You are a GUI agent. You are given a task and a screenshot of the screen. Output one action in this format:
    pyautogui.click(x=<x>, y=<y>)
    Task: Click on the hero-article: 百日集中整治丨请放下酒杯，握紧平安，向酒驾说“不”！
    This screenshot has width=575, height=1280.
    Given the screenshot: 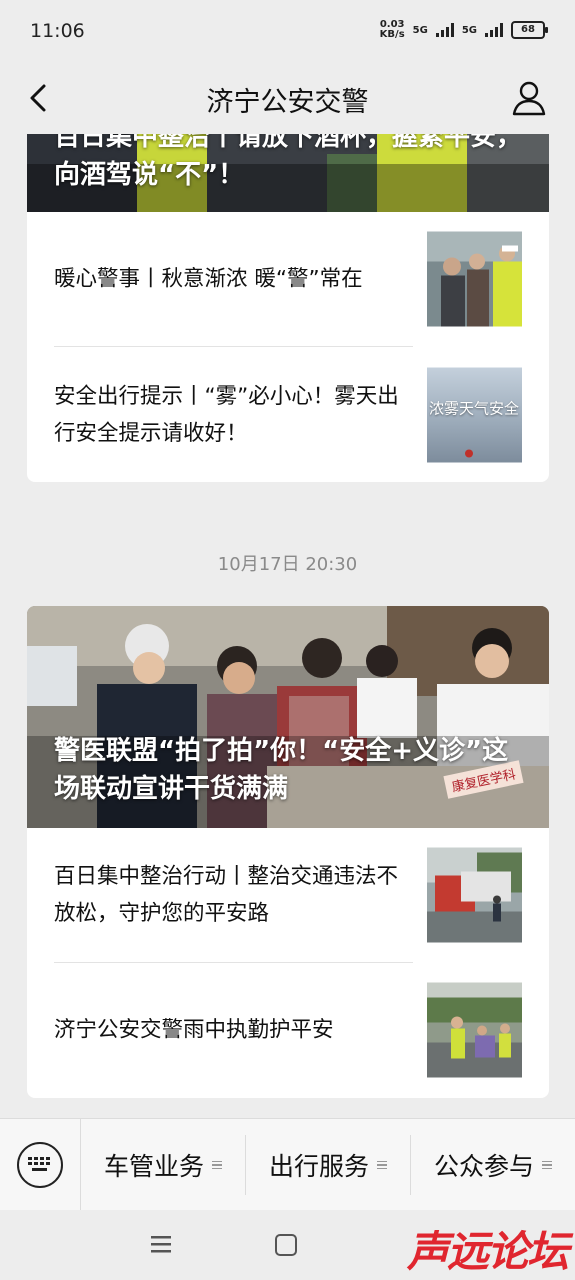 What is the action you would take?
    pyautogui.click(x=288, y=173)
    